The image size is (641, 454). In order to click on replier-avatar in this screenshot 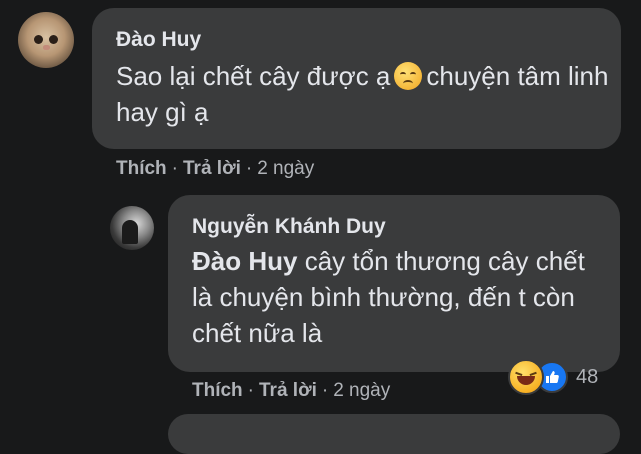, I will do `click(132, 228)`.